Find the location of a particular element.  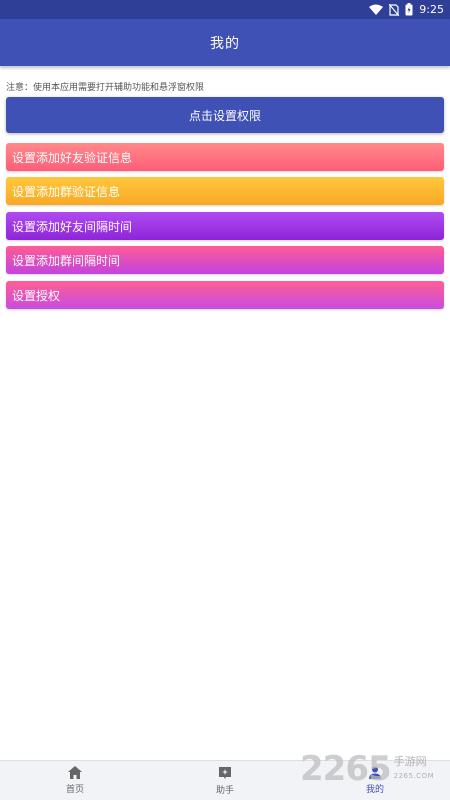

authorization-item: 设置授权 is located at coordinates (225, 295).